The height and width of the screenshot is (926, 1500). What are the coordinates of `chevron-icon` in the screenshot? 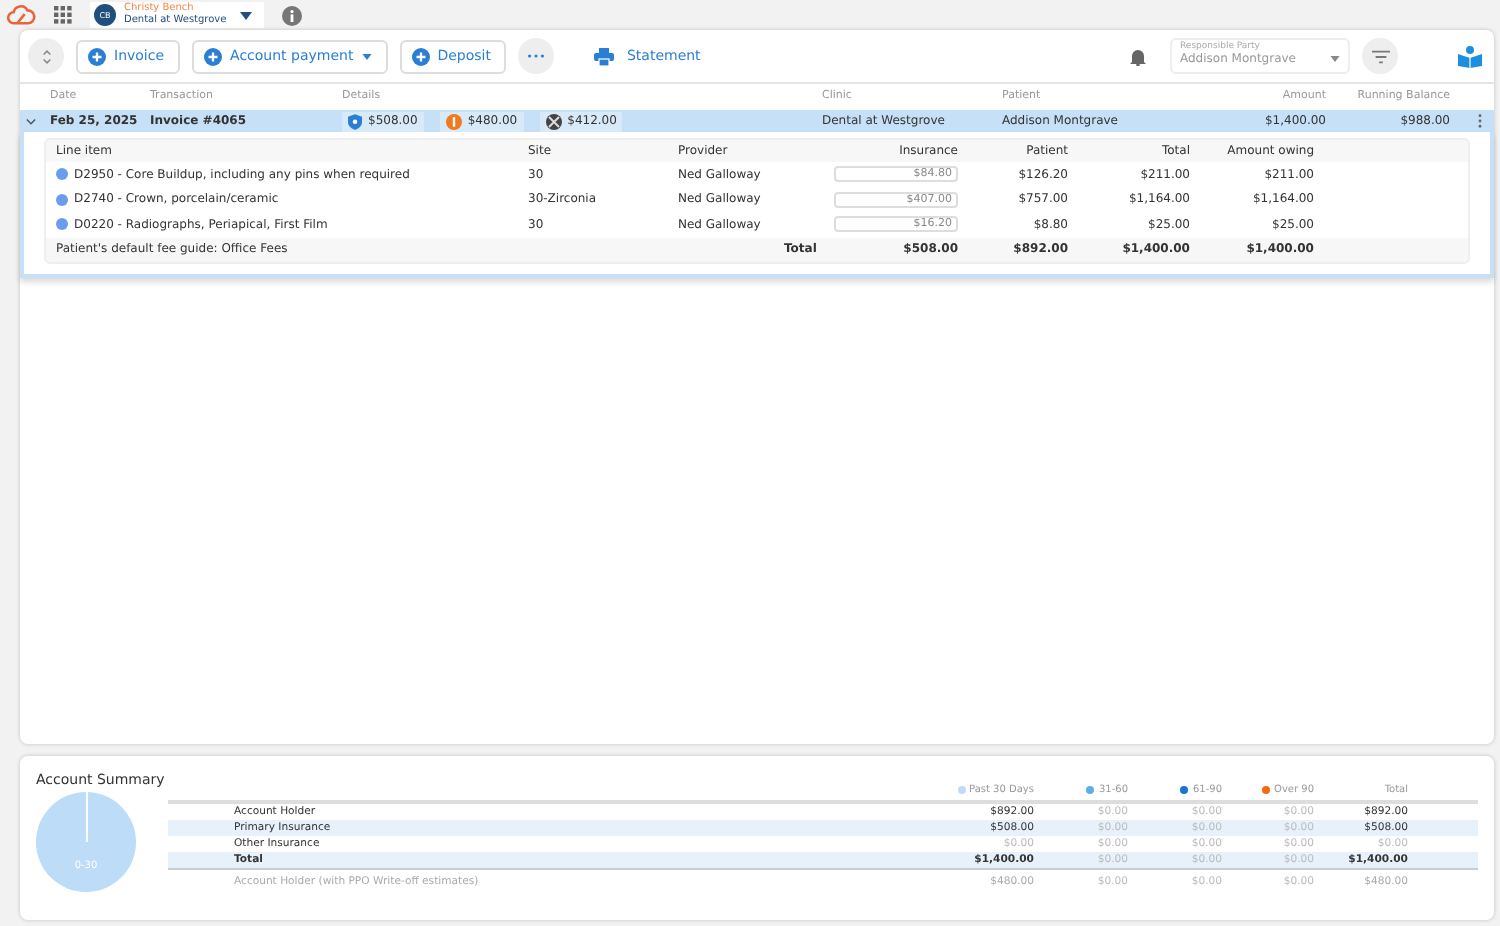 It's located at (31, 121).